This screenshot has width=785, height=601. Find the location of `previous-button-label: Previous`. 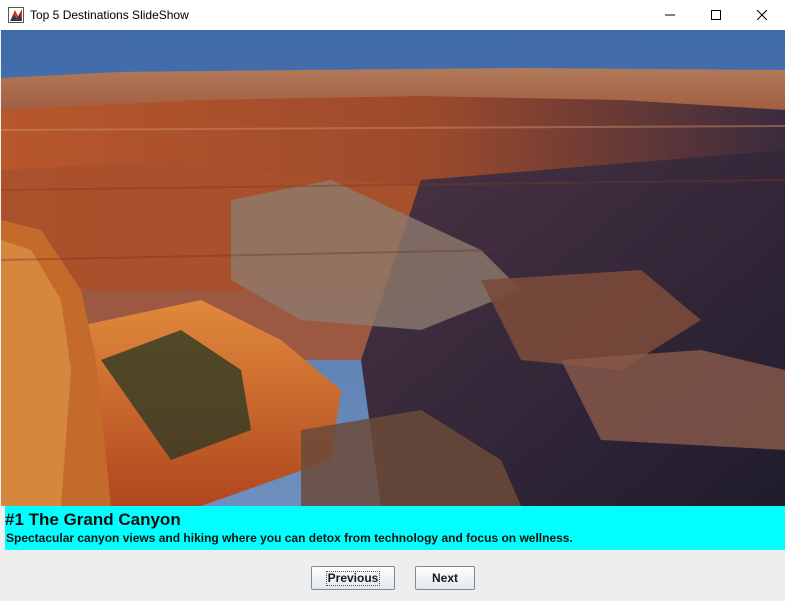

previous-button-label: Previous is located at coordinates (353, 578).